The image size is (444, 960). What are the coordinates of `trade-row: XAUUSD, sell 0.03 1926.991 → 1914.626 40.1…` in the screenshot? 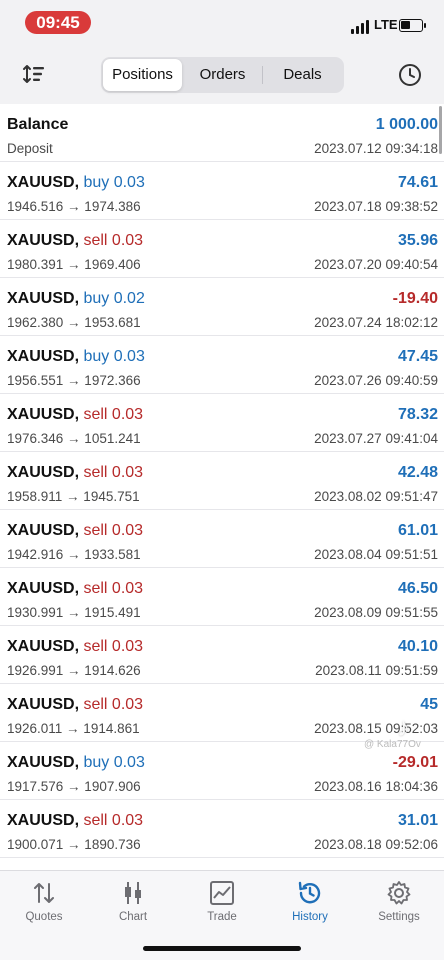 It's located at (222, 655).